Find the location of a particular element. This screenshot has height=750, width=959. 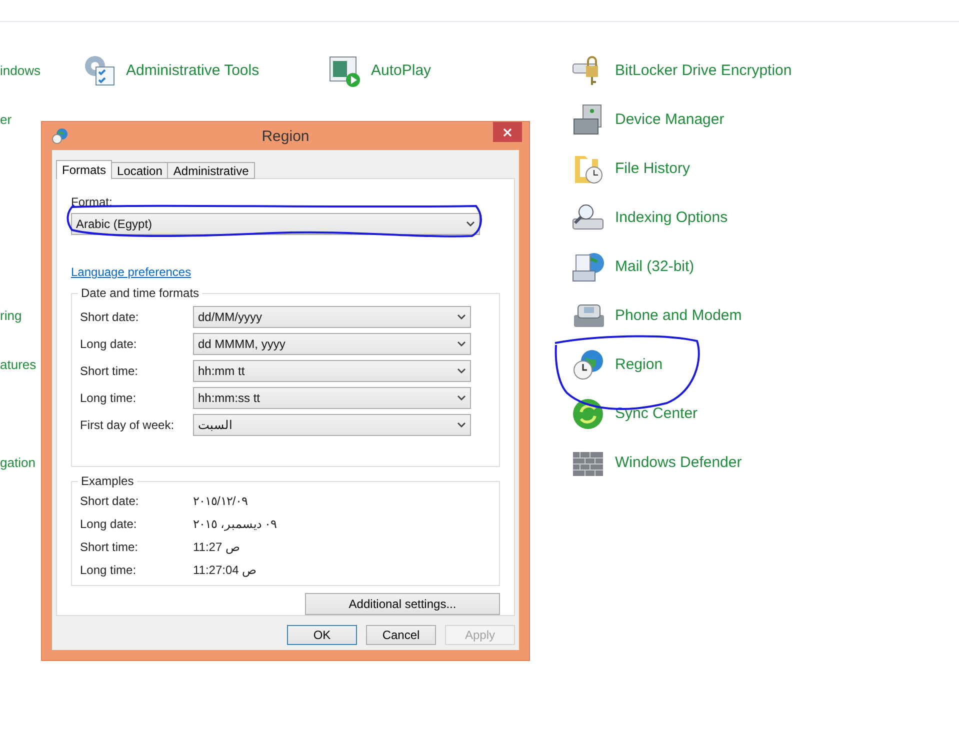

control-panel-link: ring is located at coordinates (11, 316).